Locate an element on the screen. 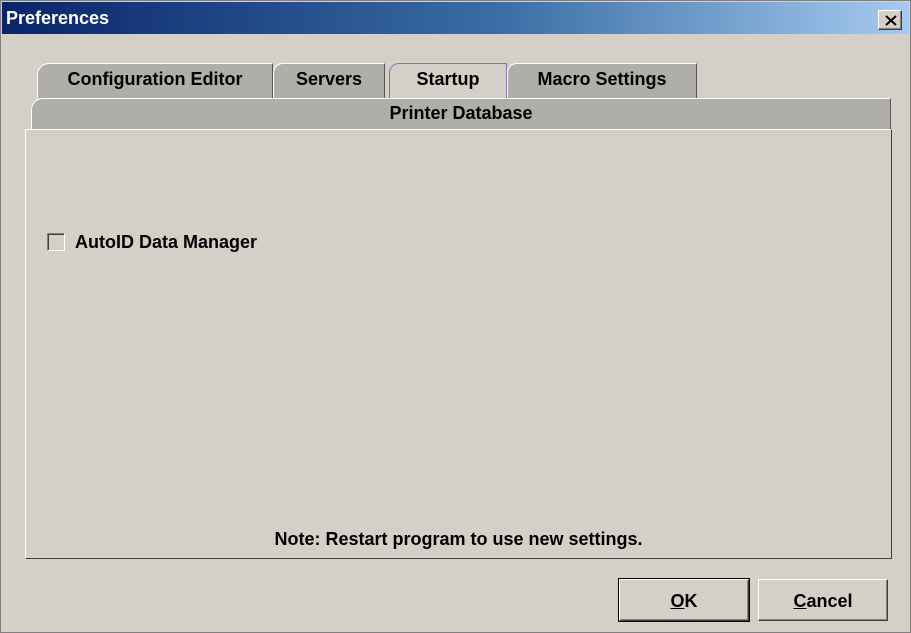  title-bar: Preferences is located at coordinates (455, 18).